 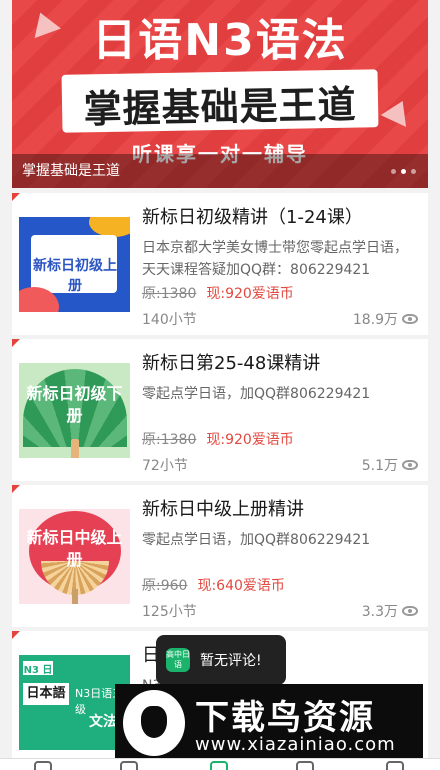 What do you see at coordinates (178, 660) in the screenshot?
I see `app-icon: 高中日语` at bounding box center [178, 660].